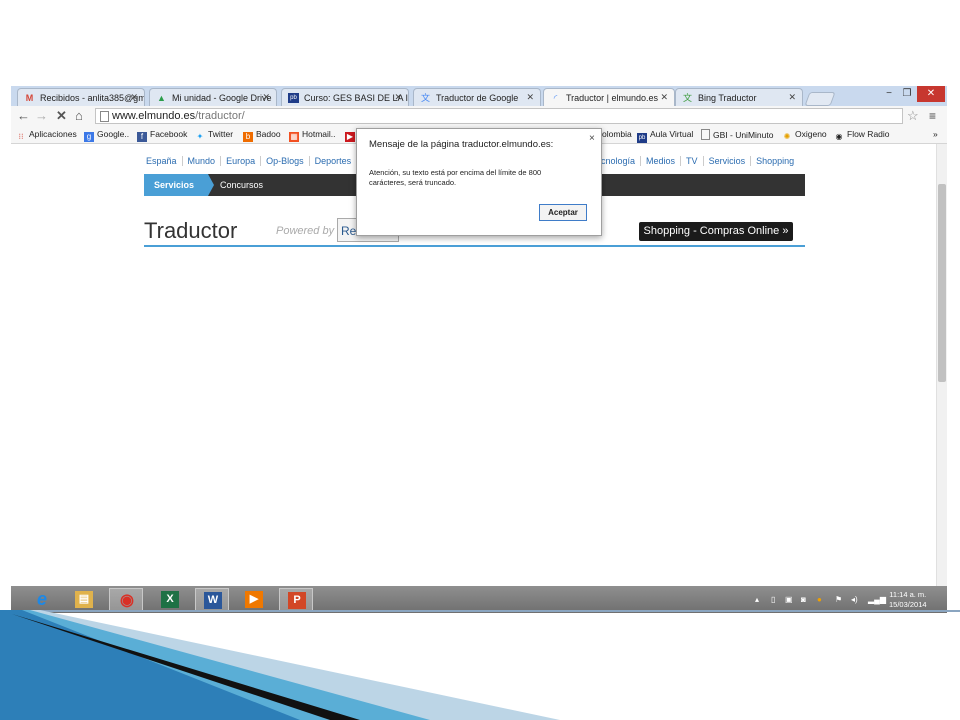 This screenshot has width=960, height=720. What do you see at coordinates (862, 135) in the screenshot?
I see `bookmark-flow-radio: ◉ Flow Radio` at bounding box center [862, 135].